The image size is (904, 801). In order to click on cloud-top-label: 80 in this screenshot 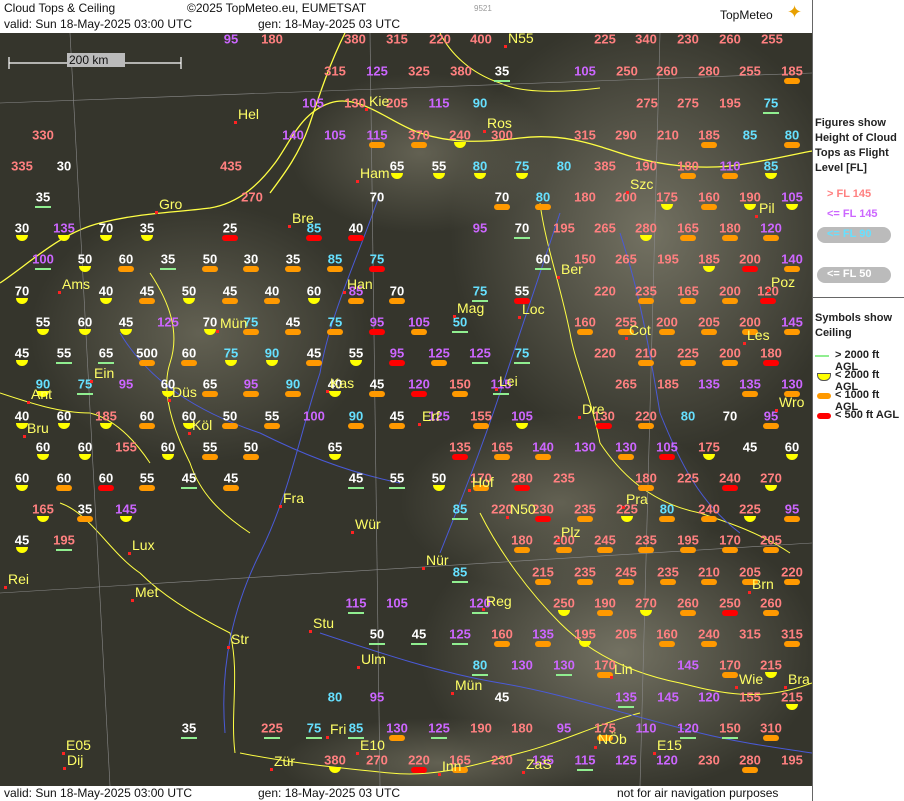, I will do `click(564, 166)`.